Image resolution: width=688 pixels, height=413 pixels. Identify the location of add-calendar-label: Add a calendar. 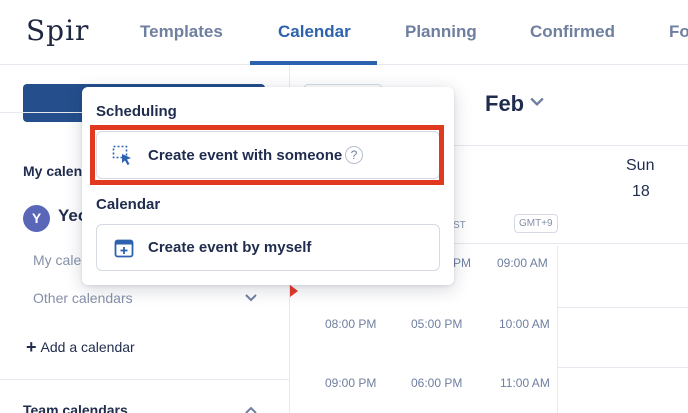
(87, 347).